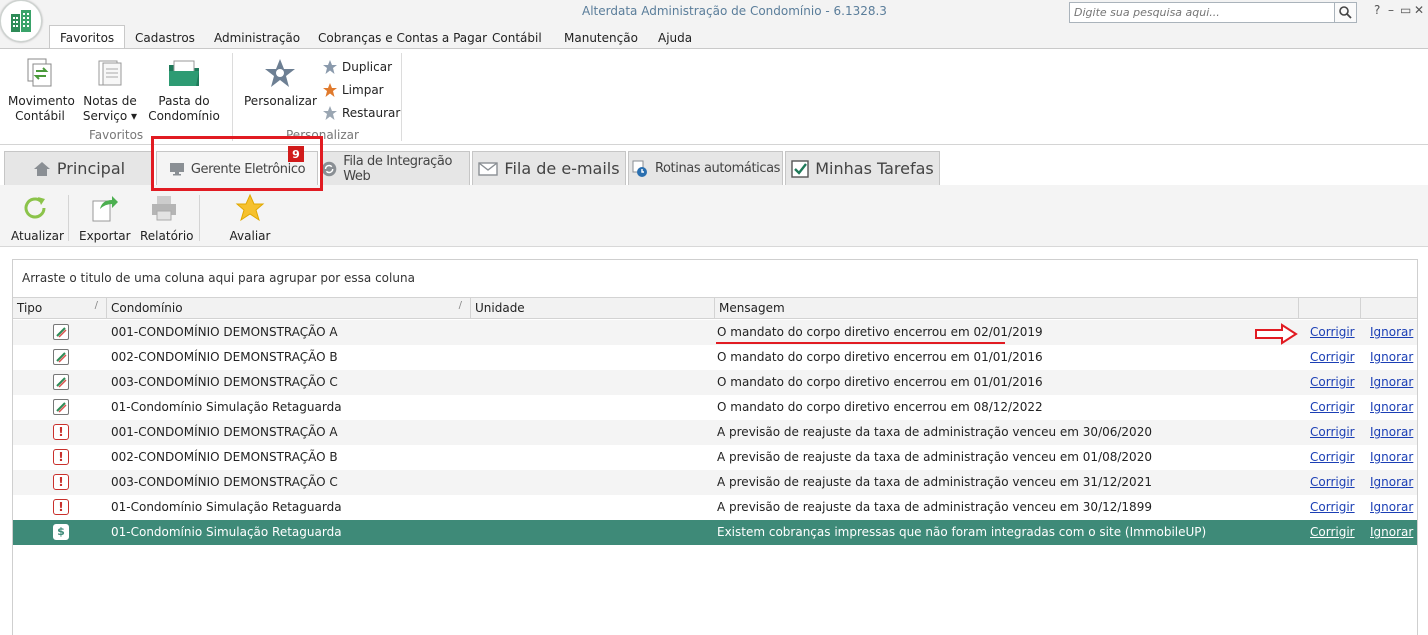 This screenshot has height=635, width=1428. What do you see at coordinates (593, 308) in the screenshot?
I see `column-header-unidade: Unidade` at bounding box center [593, 308].